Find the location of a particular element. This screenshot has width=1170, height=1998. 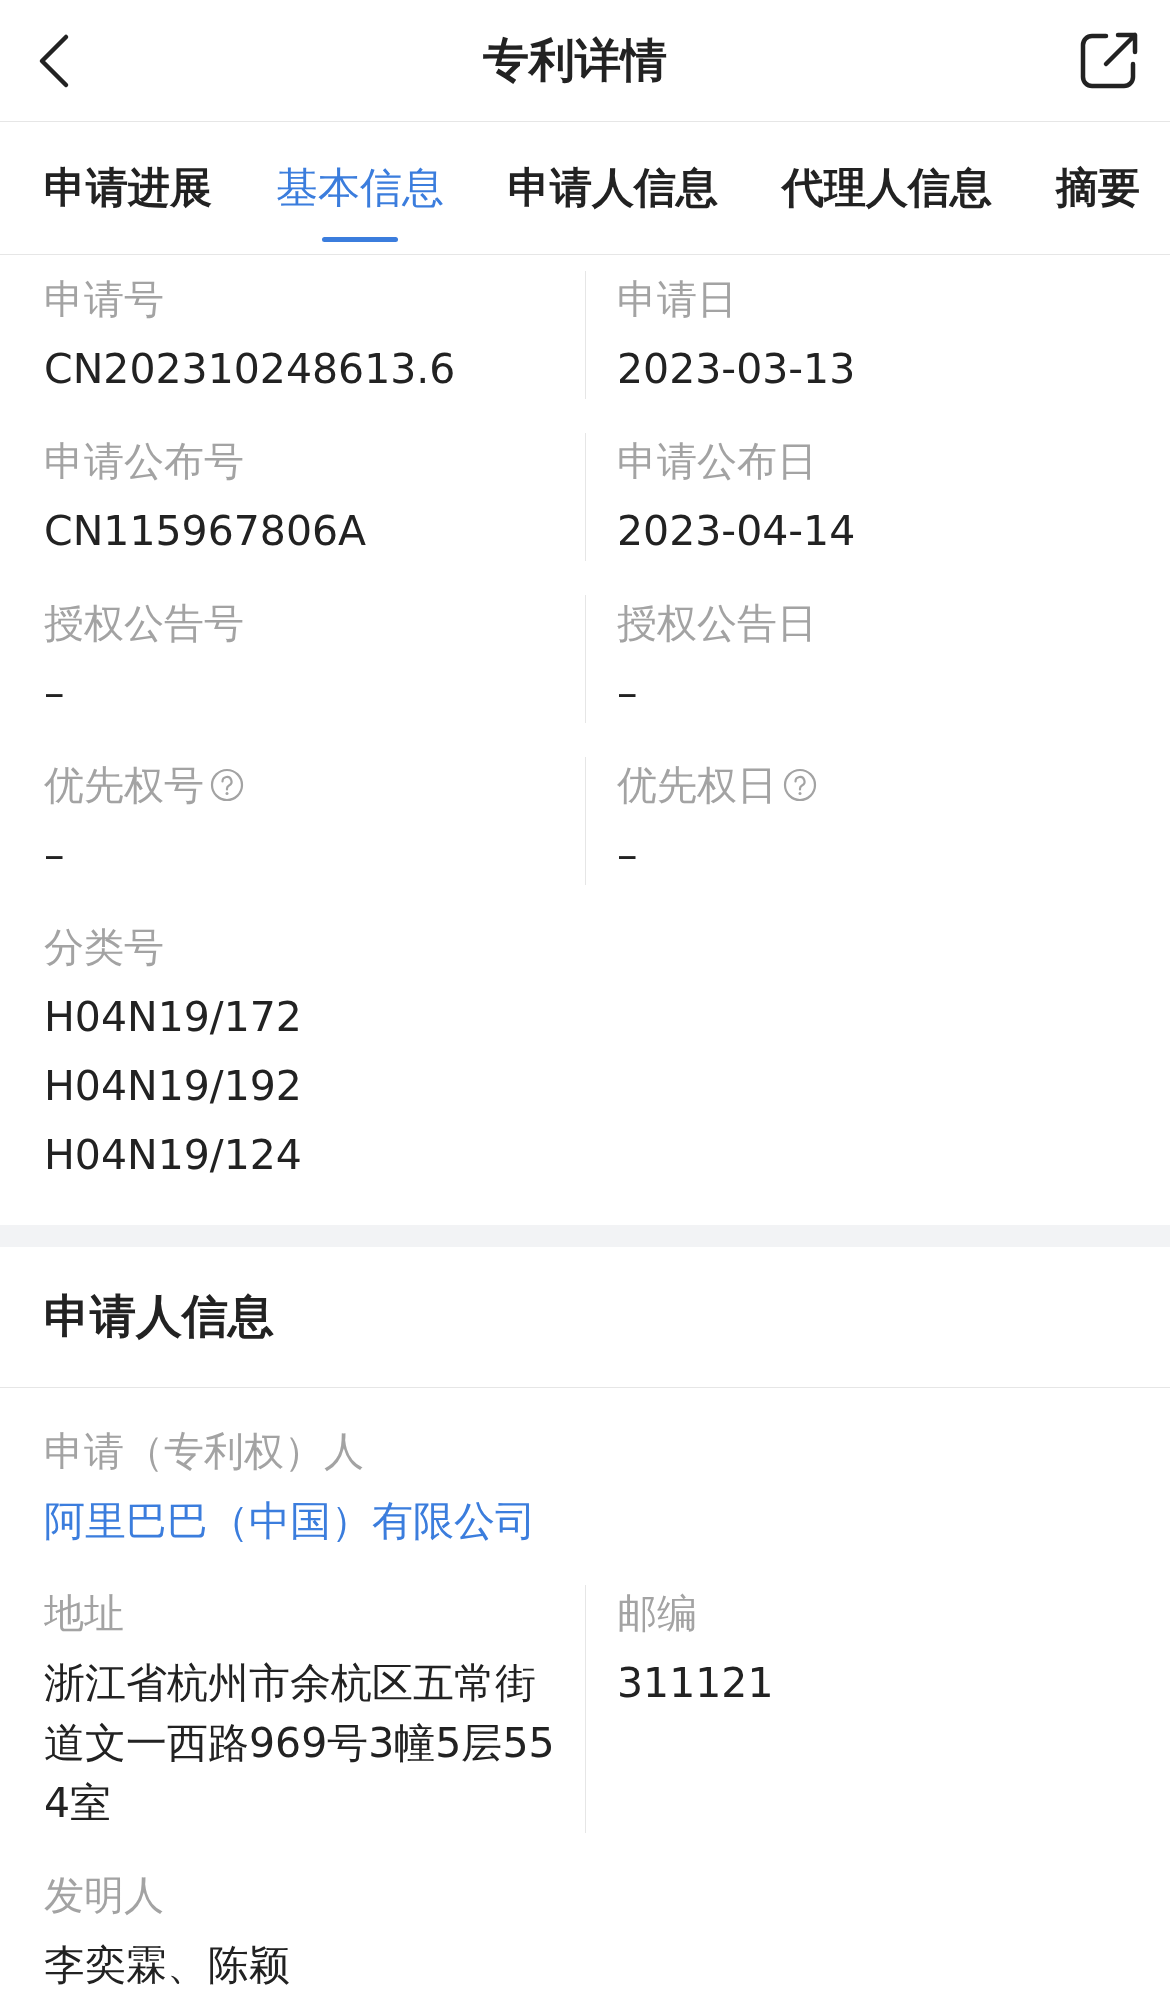

field-value: 311121 is located at coordinates (696, 1683).